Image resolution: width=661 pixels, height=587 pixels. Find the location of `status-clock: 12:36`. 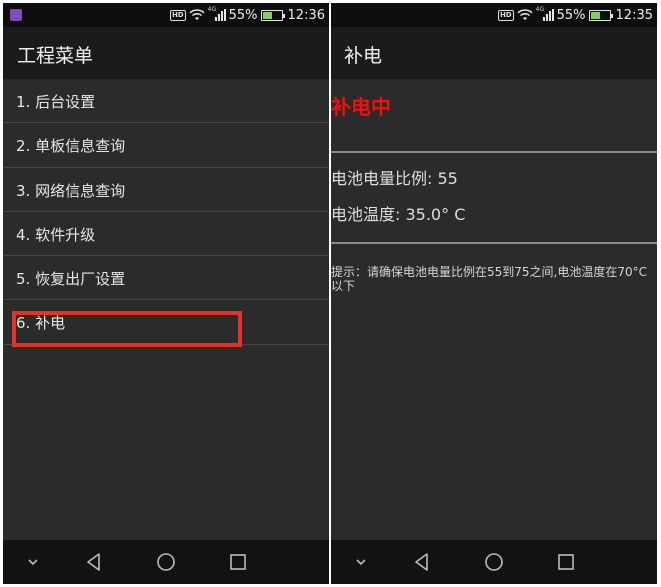

status-clock: 12:36 is located at coordinates (306, 15).